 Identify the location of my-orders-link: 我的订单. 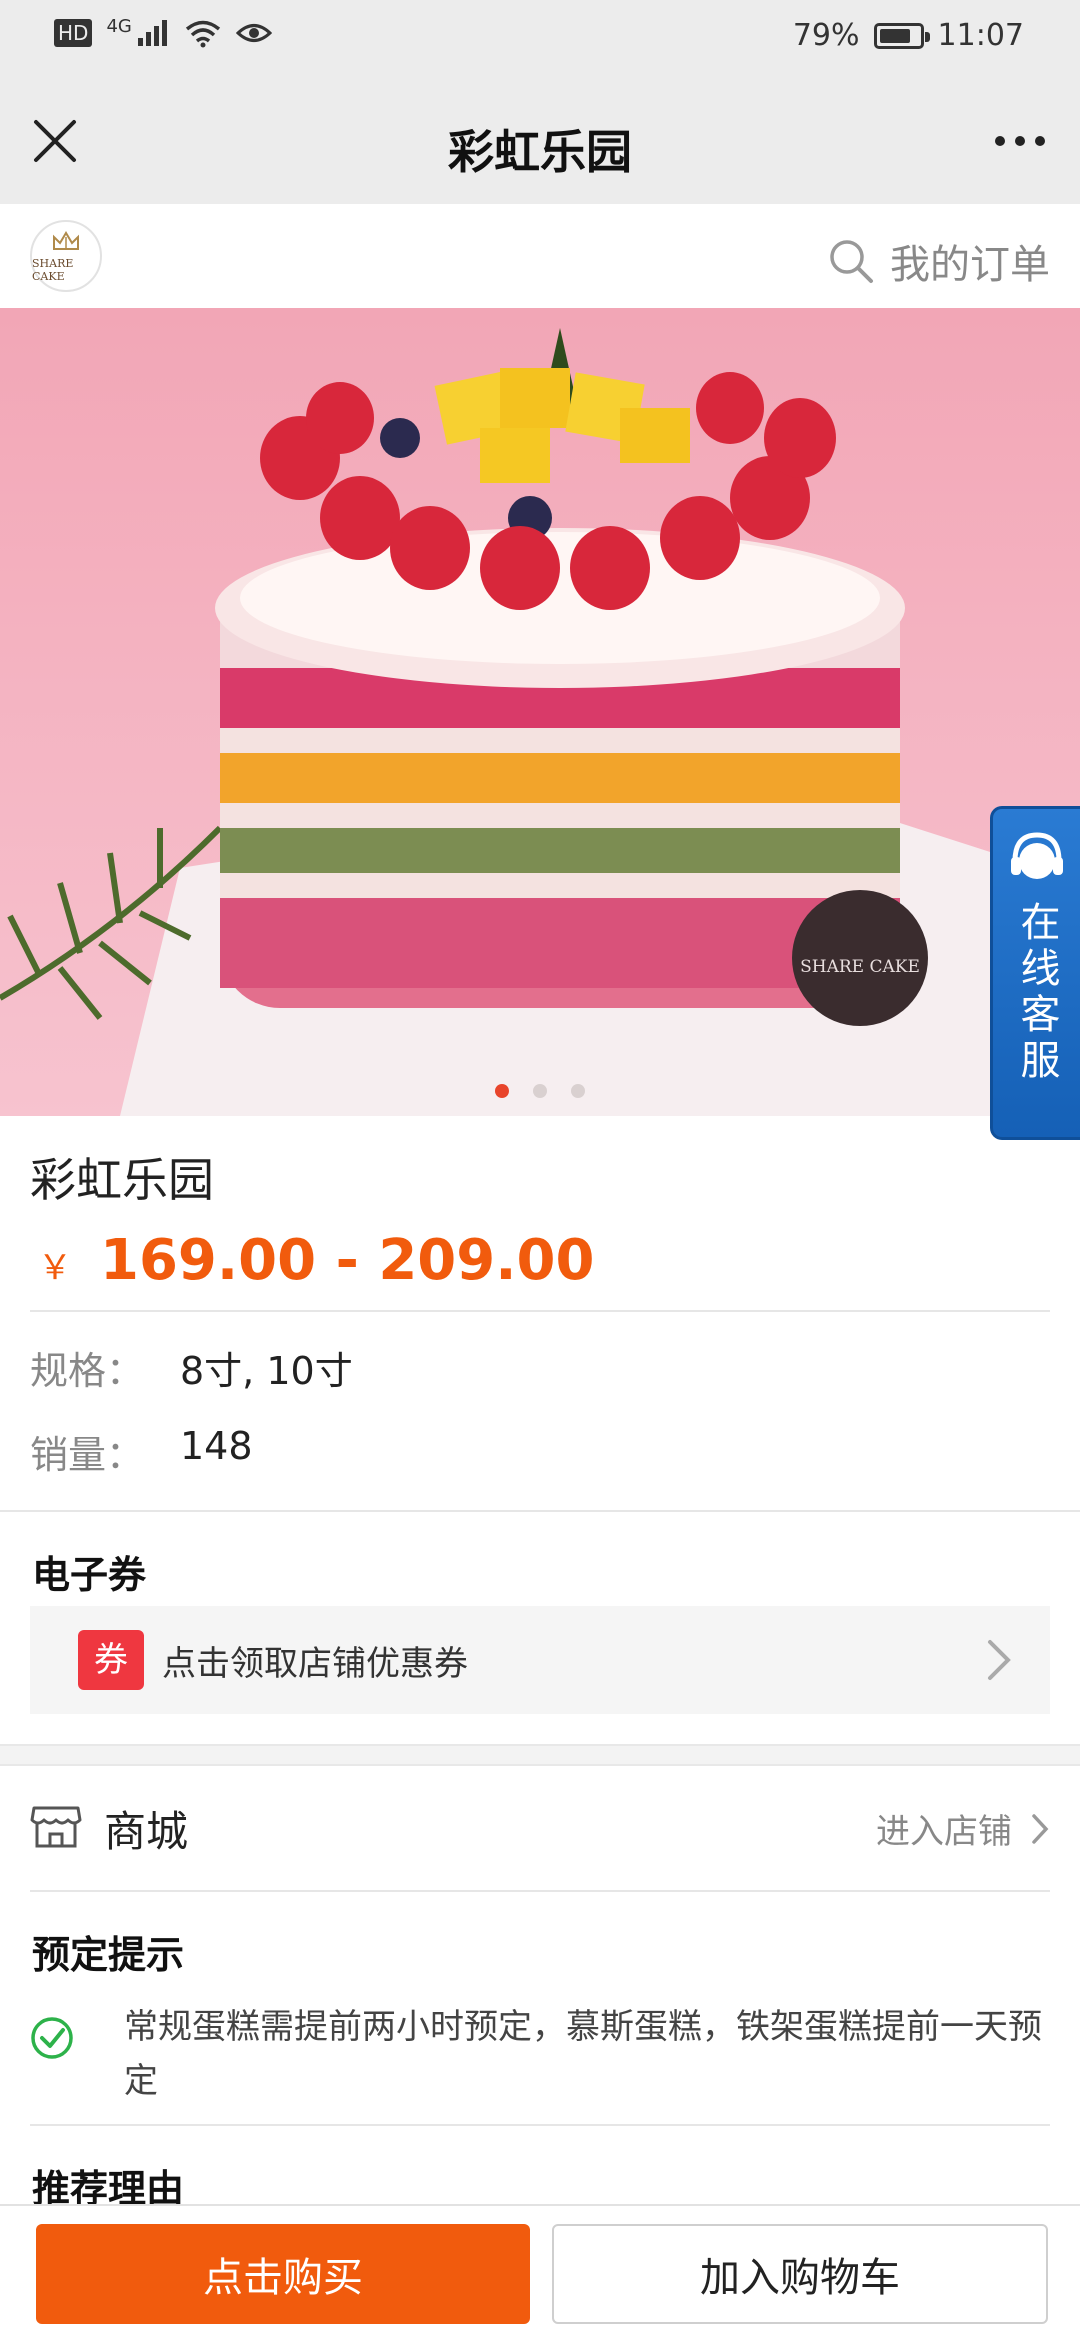
(939, 261).